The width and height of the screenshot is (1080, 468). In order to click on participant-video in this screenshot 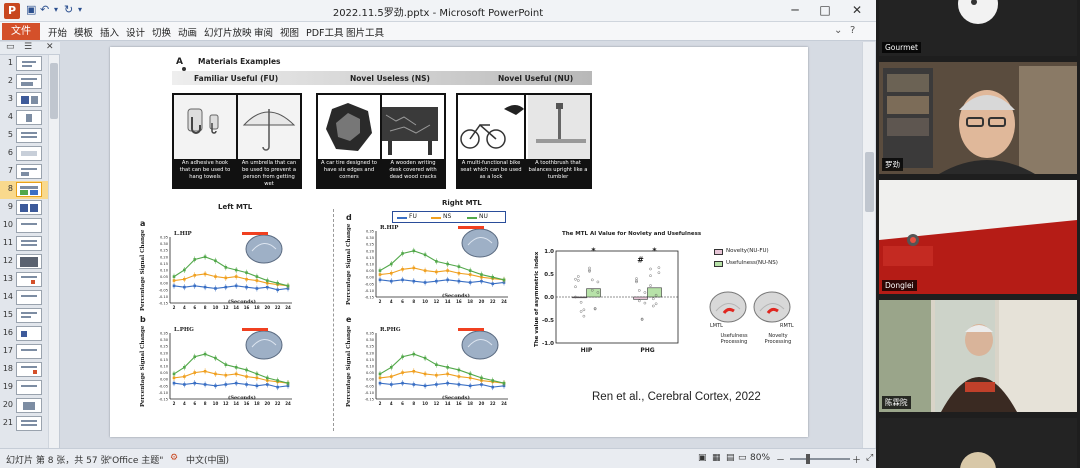, I will do `click(978, 118)`.